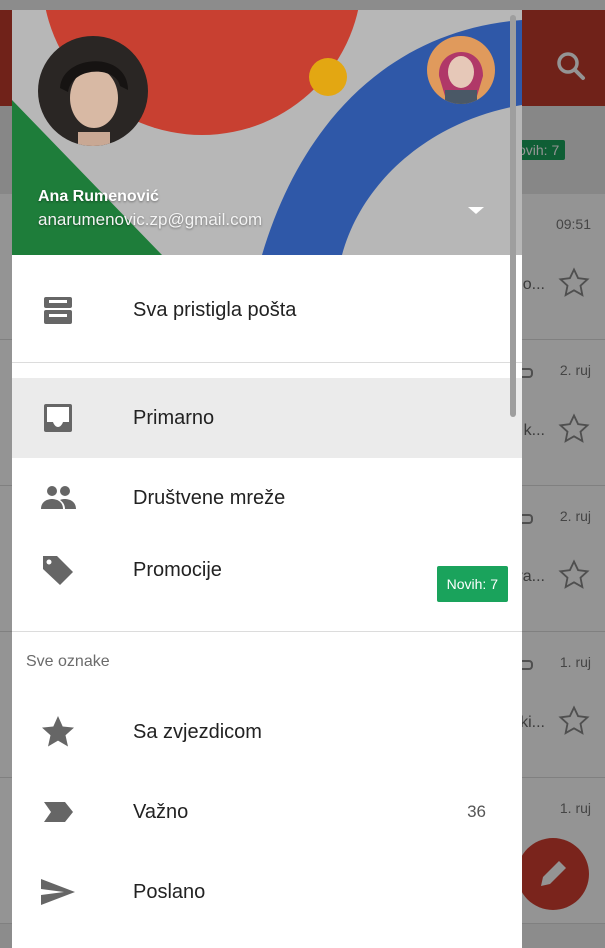 The image size is (605, 948). I want to click on drawer-item-label: Društvene mreže, so click(209, 498).